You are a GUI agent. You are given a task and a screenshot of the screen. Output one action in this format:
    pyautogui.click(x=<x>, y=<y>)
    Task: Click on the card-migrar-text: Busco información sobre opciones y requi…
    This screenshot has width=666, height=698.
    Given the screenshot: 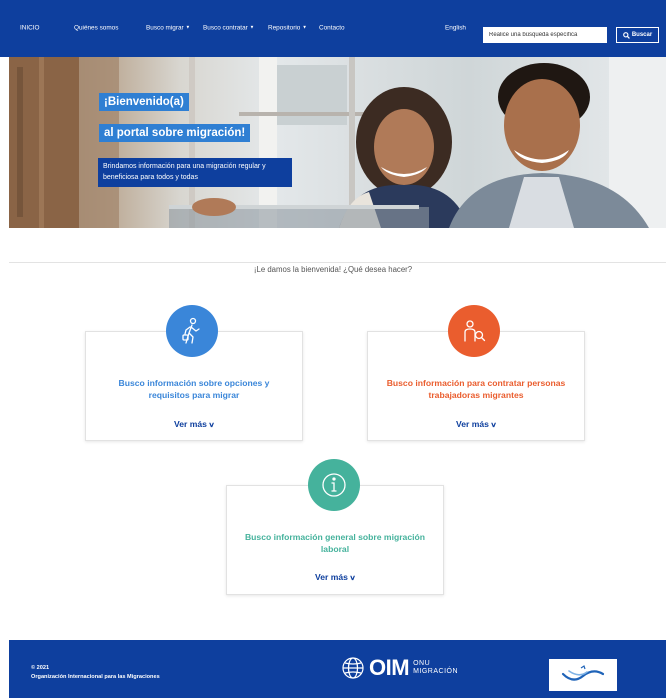 What is the action you would take?
    pyautogui.click(x=194, y=389)
    